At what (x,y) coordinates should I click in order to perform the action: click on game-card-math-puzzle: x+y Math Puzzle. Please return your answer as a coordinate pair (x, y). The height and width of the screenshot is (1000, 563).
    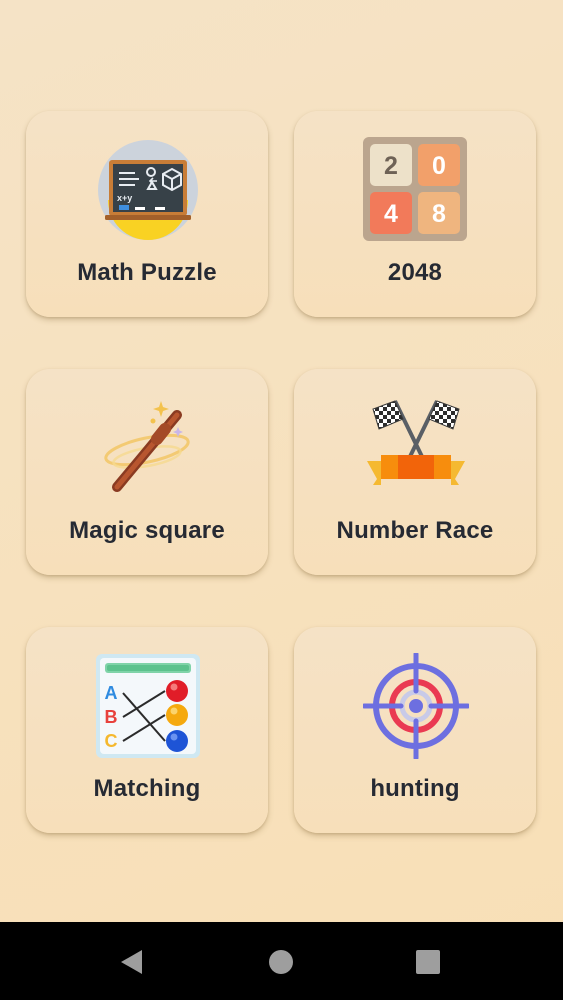
    Looking at the image, I should click on (147, 214).